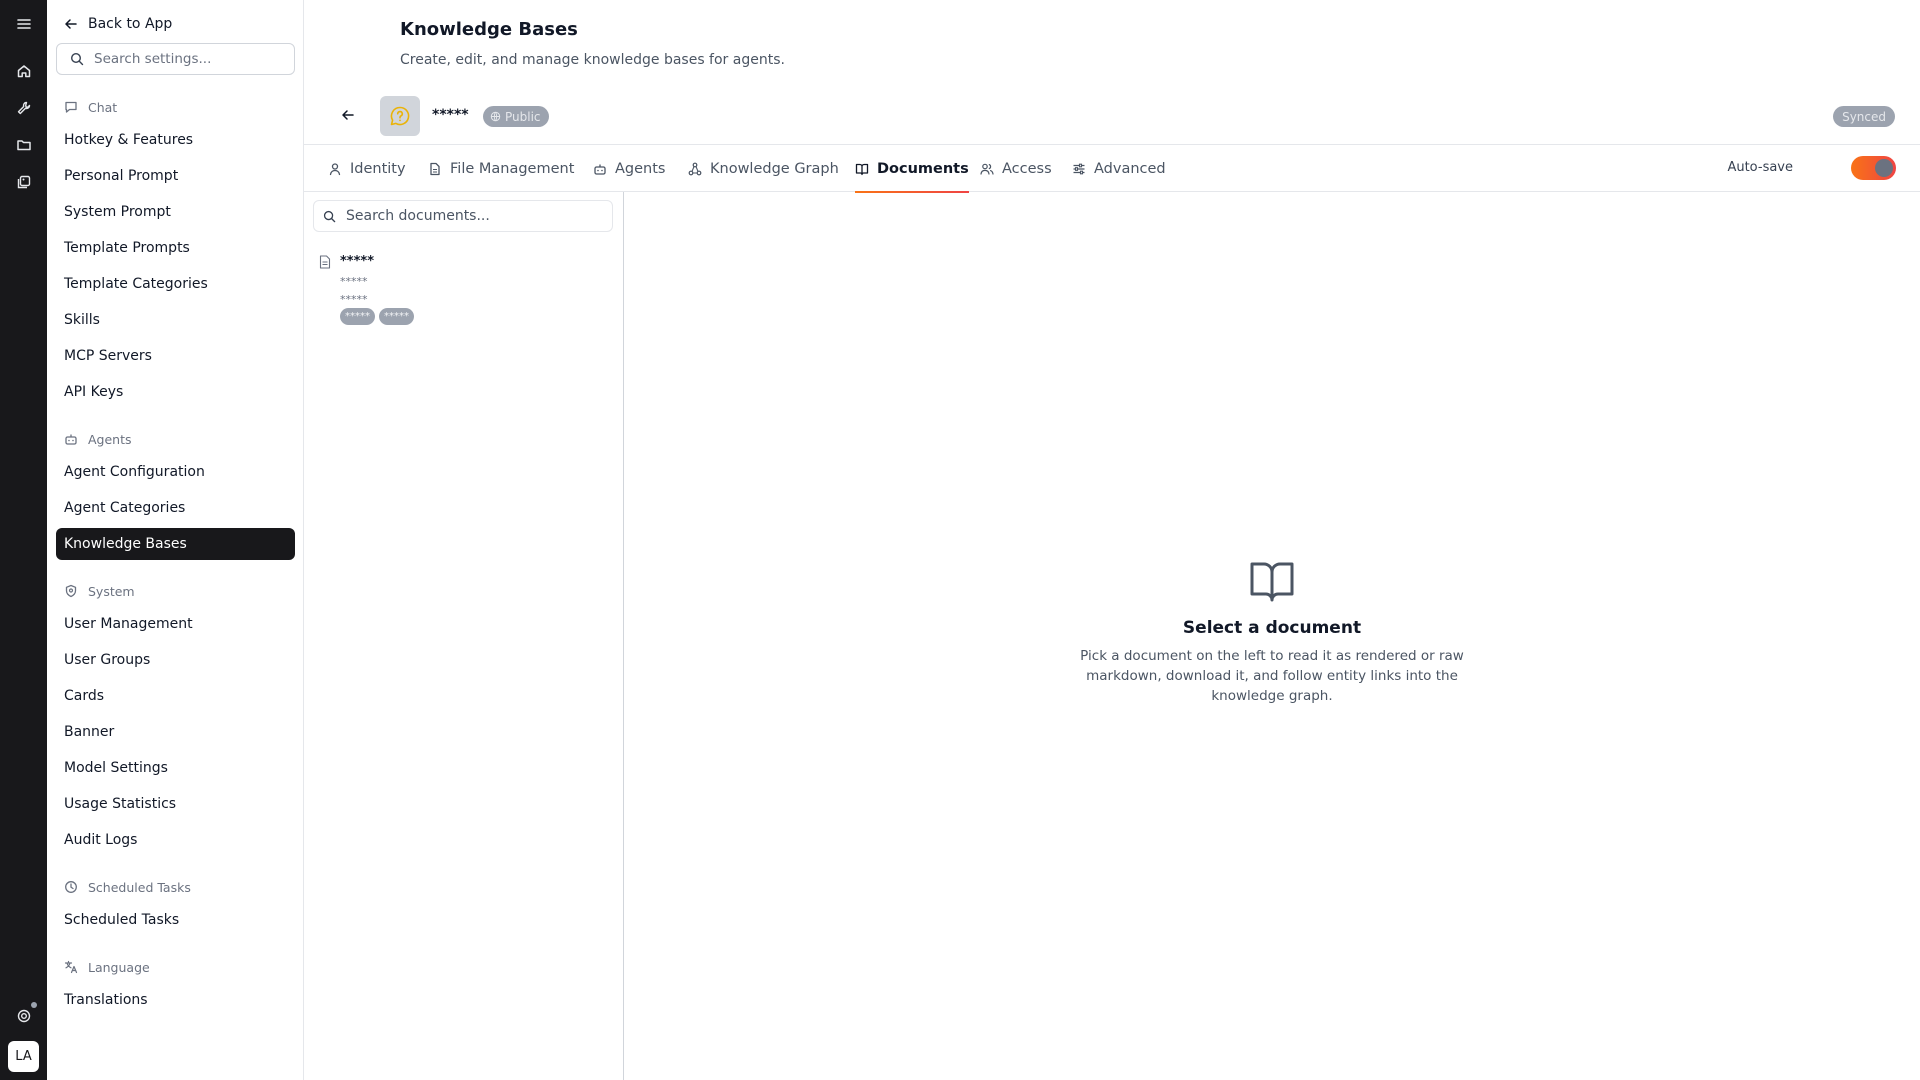 The height and width of the screenshot is (1080, 1920). I want to click on back-to-app-label: Back to App, so click(130, 24).